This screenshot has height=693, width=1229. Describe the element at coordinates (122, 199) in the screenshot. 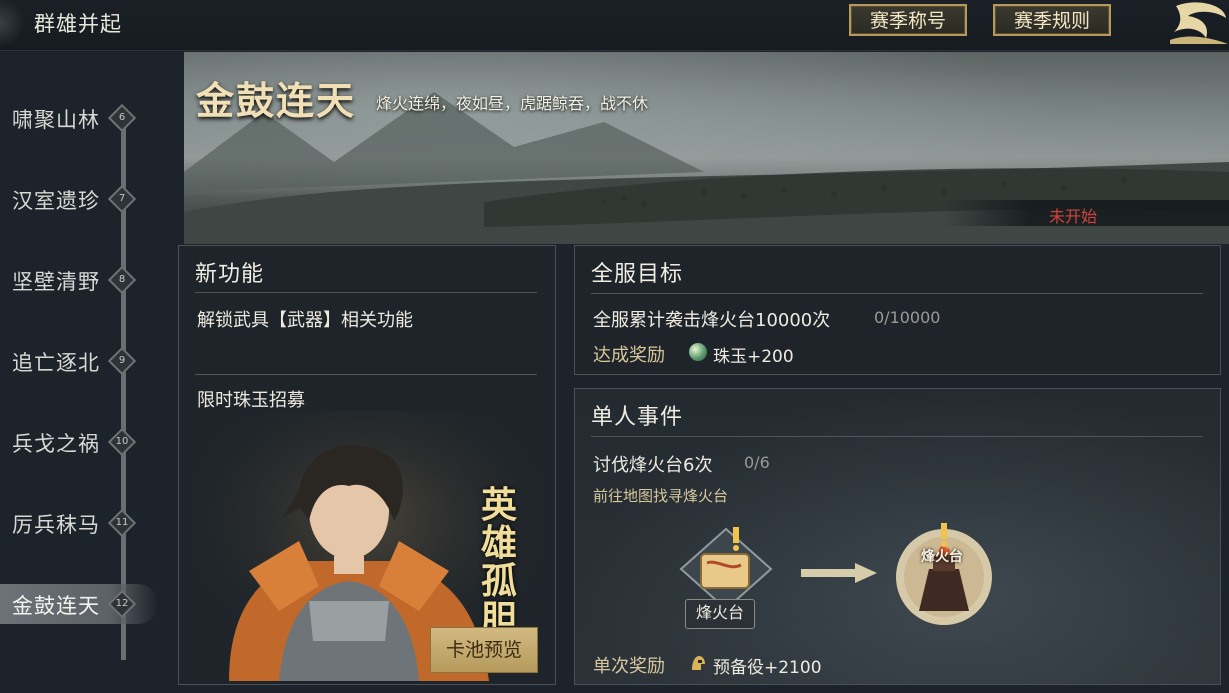

I see `chapter-number-badge: 7` at that location.